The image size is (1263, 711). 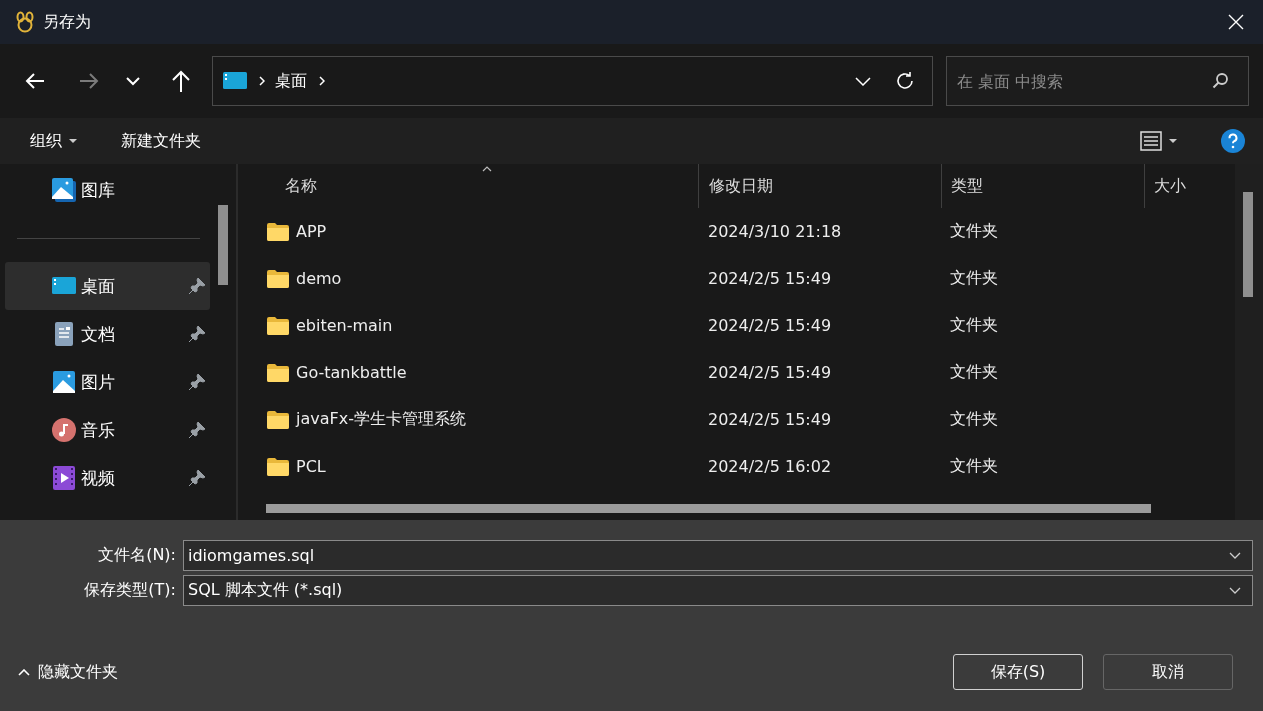 I want to click on organize-menu-button: 组织, so click(x=53, y=141).